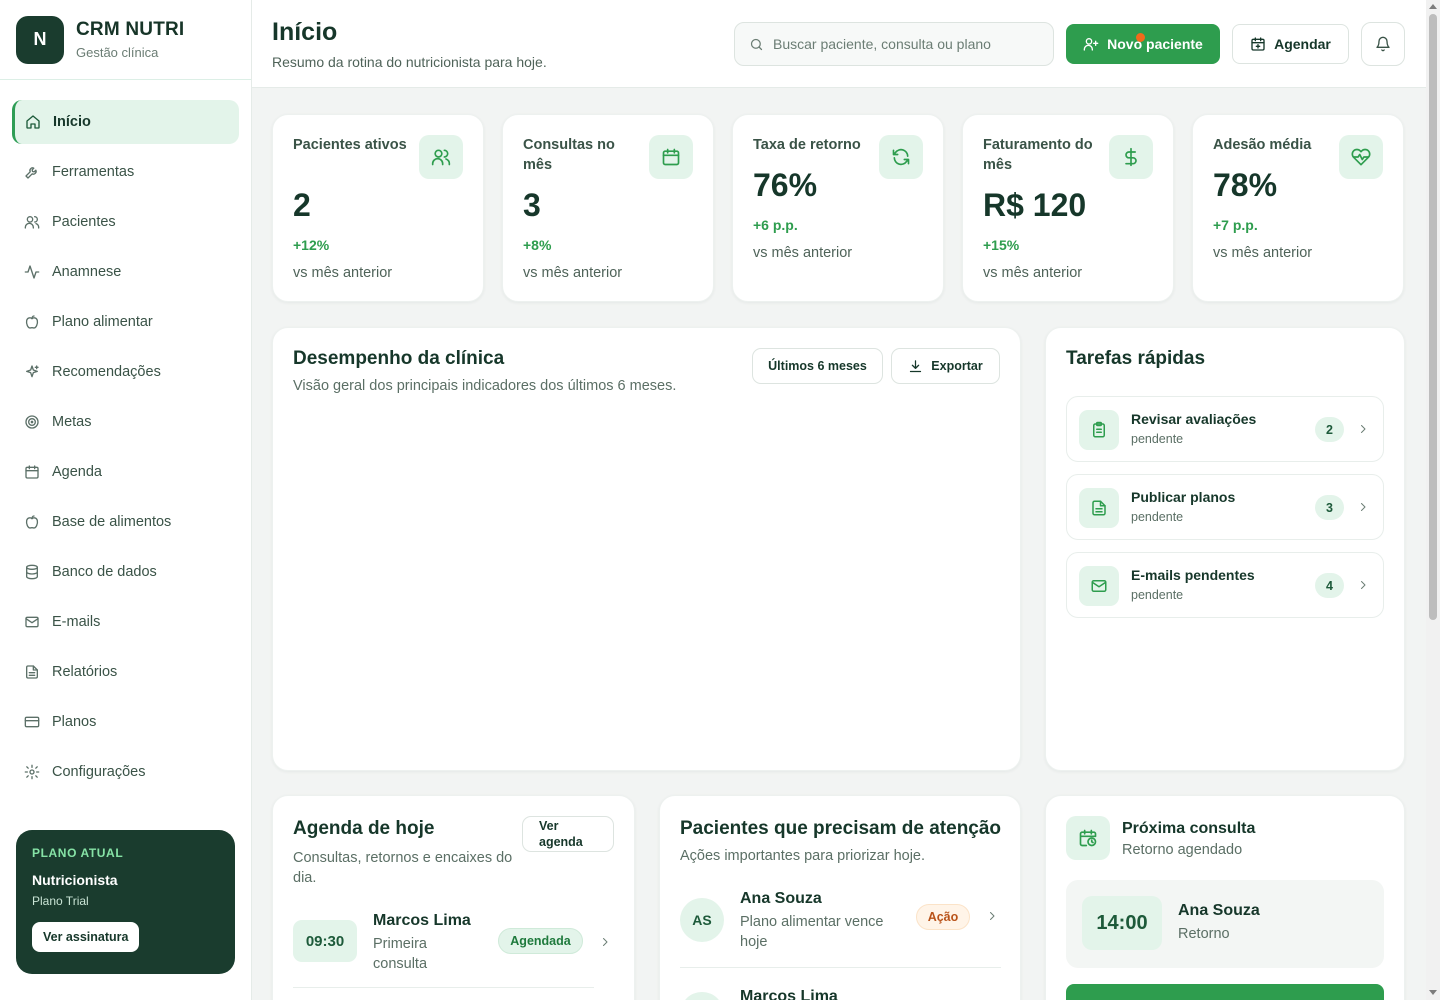 The height and width of the screenshot is (1000, 1440). What do you see at coordinates (32, 622) in the screenshot?
I see `mail-icon` at bounding box center [32, 622].